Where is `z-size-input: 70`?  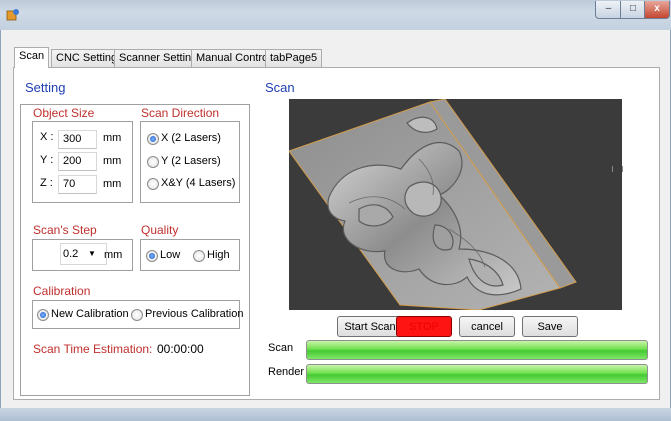
z-size-input: 70 is located at coordinates (77, 184).